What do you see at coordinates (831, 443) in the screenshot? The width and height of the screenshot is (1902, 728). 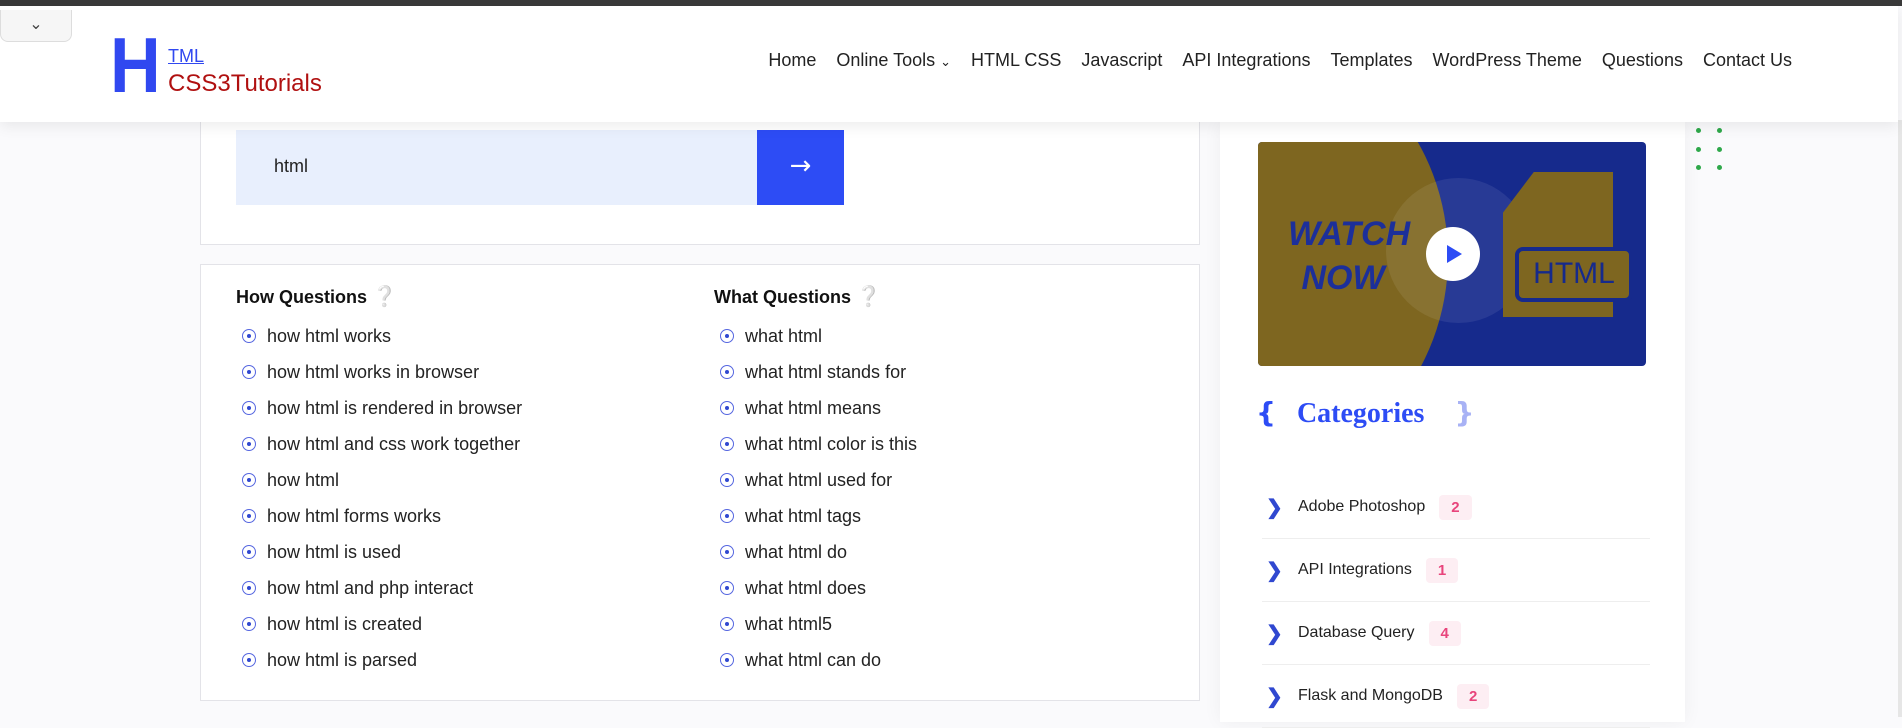 I see `question-text: what html color is this` at bounding box center [831, 443].